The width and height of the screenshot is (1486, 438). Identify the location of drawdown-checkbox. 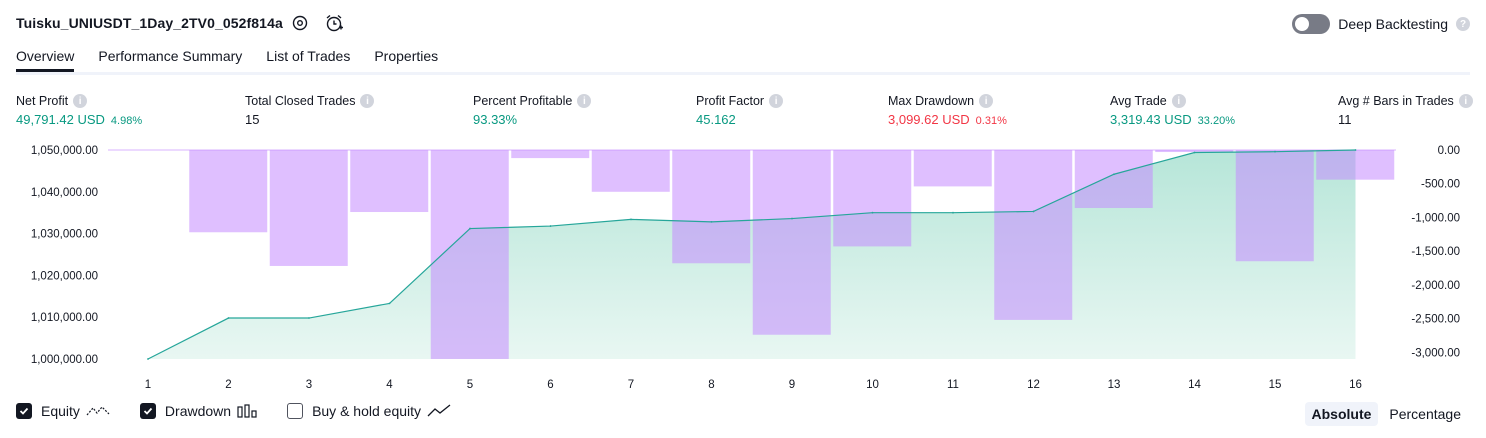
(147, 411).